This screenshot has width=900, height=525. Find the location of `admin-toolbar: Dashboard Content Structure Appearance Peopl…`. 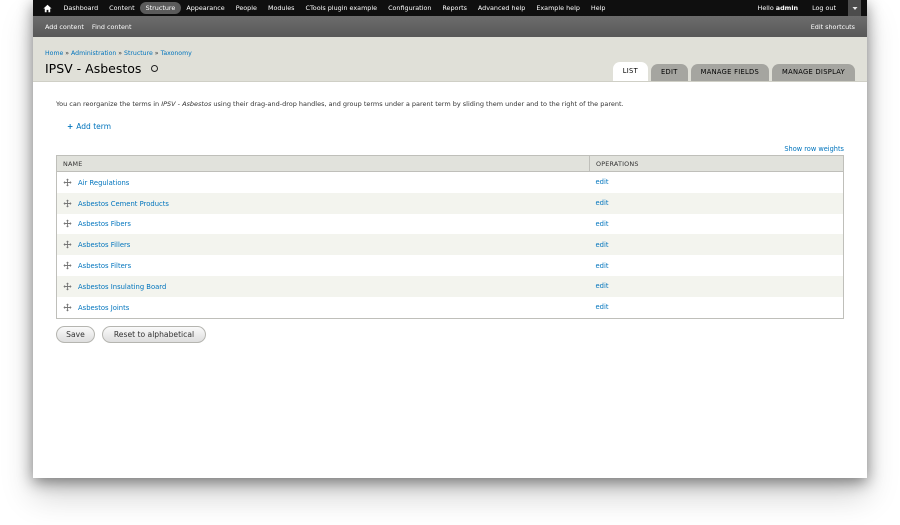

admin-toolbar: Dashboard Content Structure Appearance Peopl… is located at coordinates (450, 8).